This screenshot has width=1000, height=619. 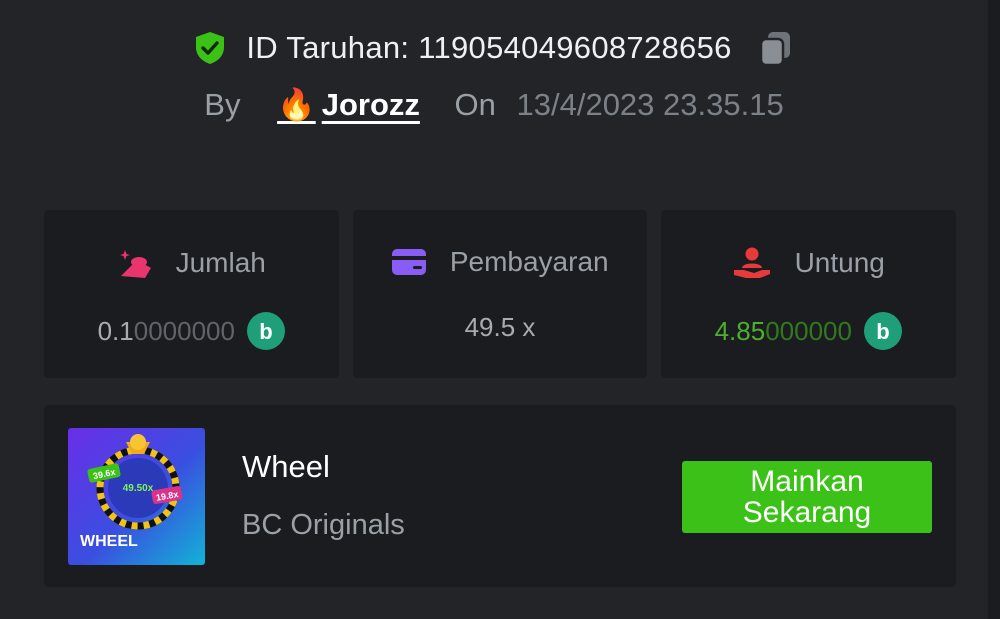 What do you see at coordinates (489, 47) in the screenshot?
I see `bet-id: ID Taruhan: 119054049608728656` at bounding box center [489, 47].